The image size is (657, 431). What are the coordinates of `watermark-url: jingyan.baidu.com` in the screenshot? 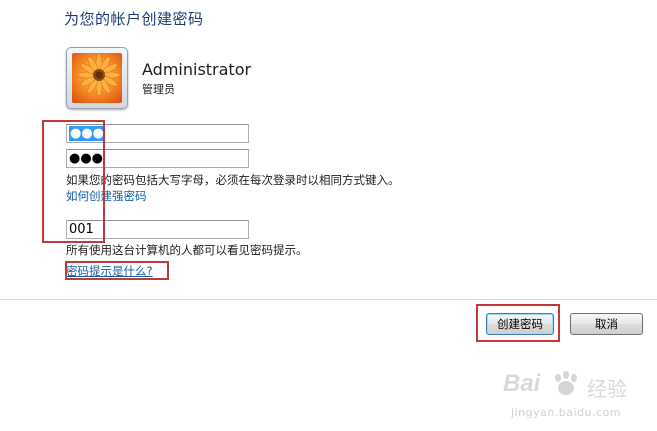 It's located at (566, 412).